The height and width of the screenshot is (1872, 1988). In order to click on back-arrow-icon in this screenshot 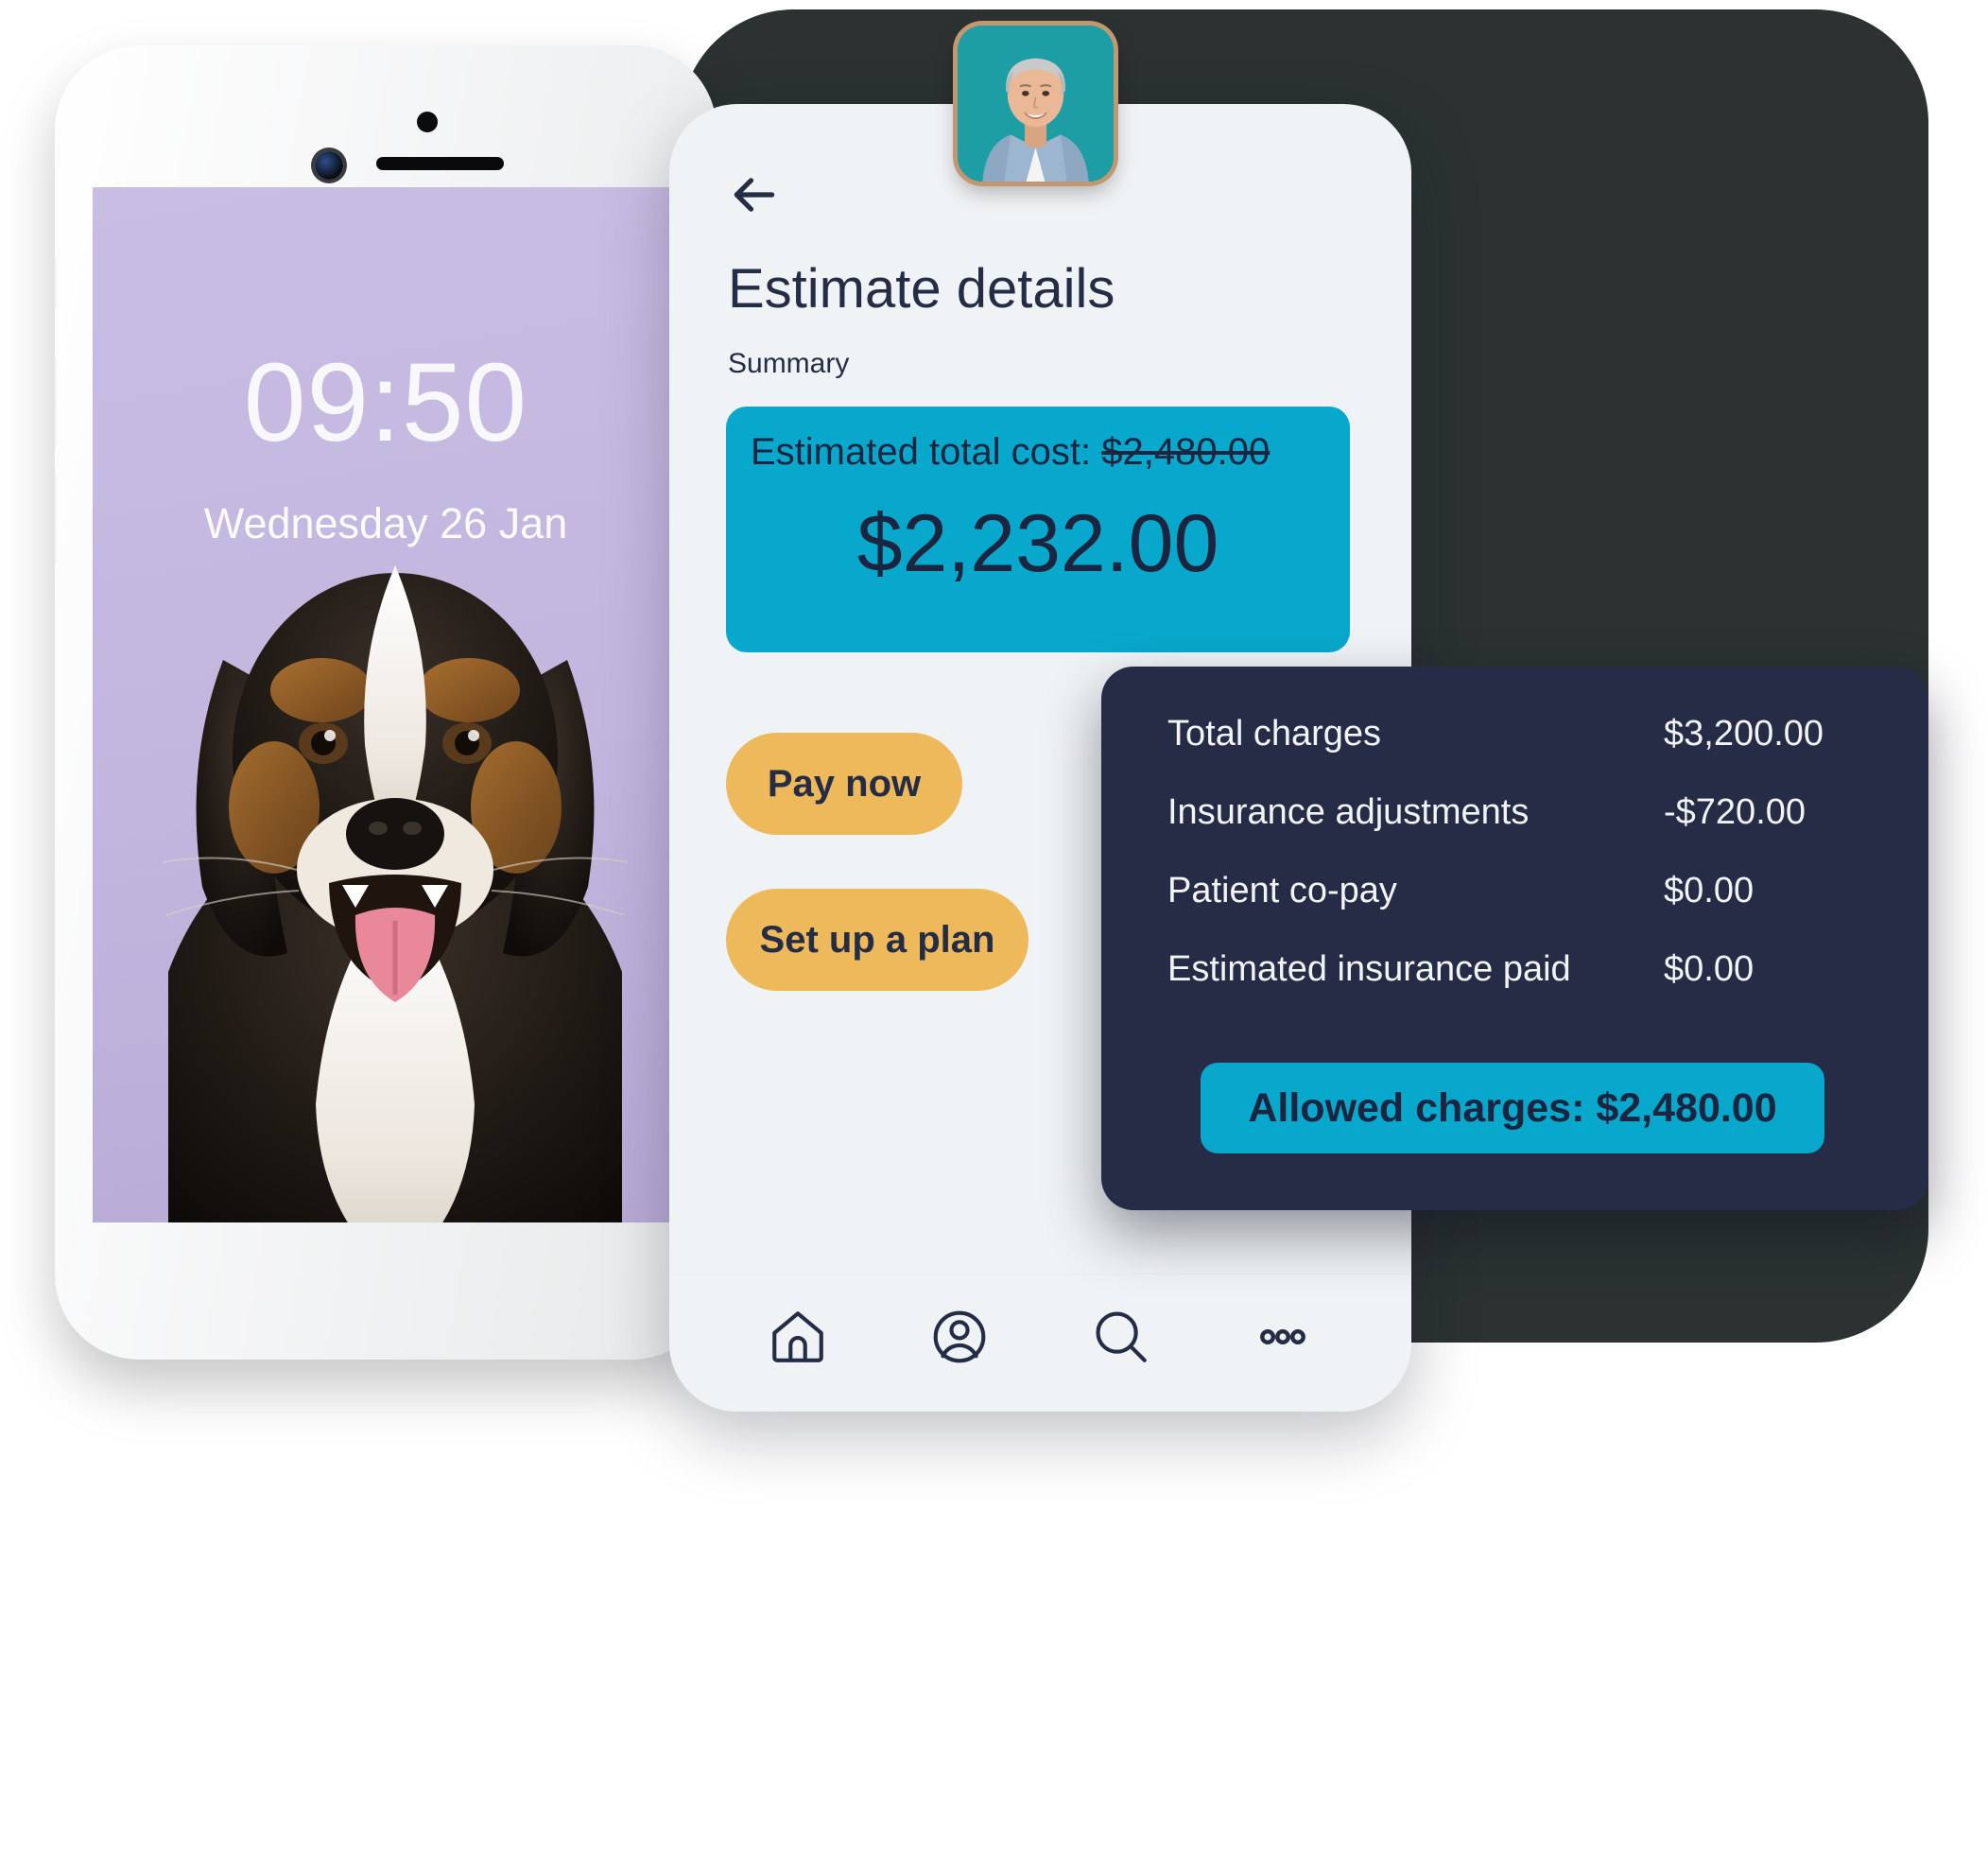, I will do `click(754, 194)`.